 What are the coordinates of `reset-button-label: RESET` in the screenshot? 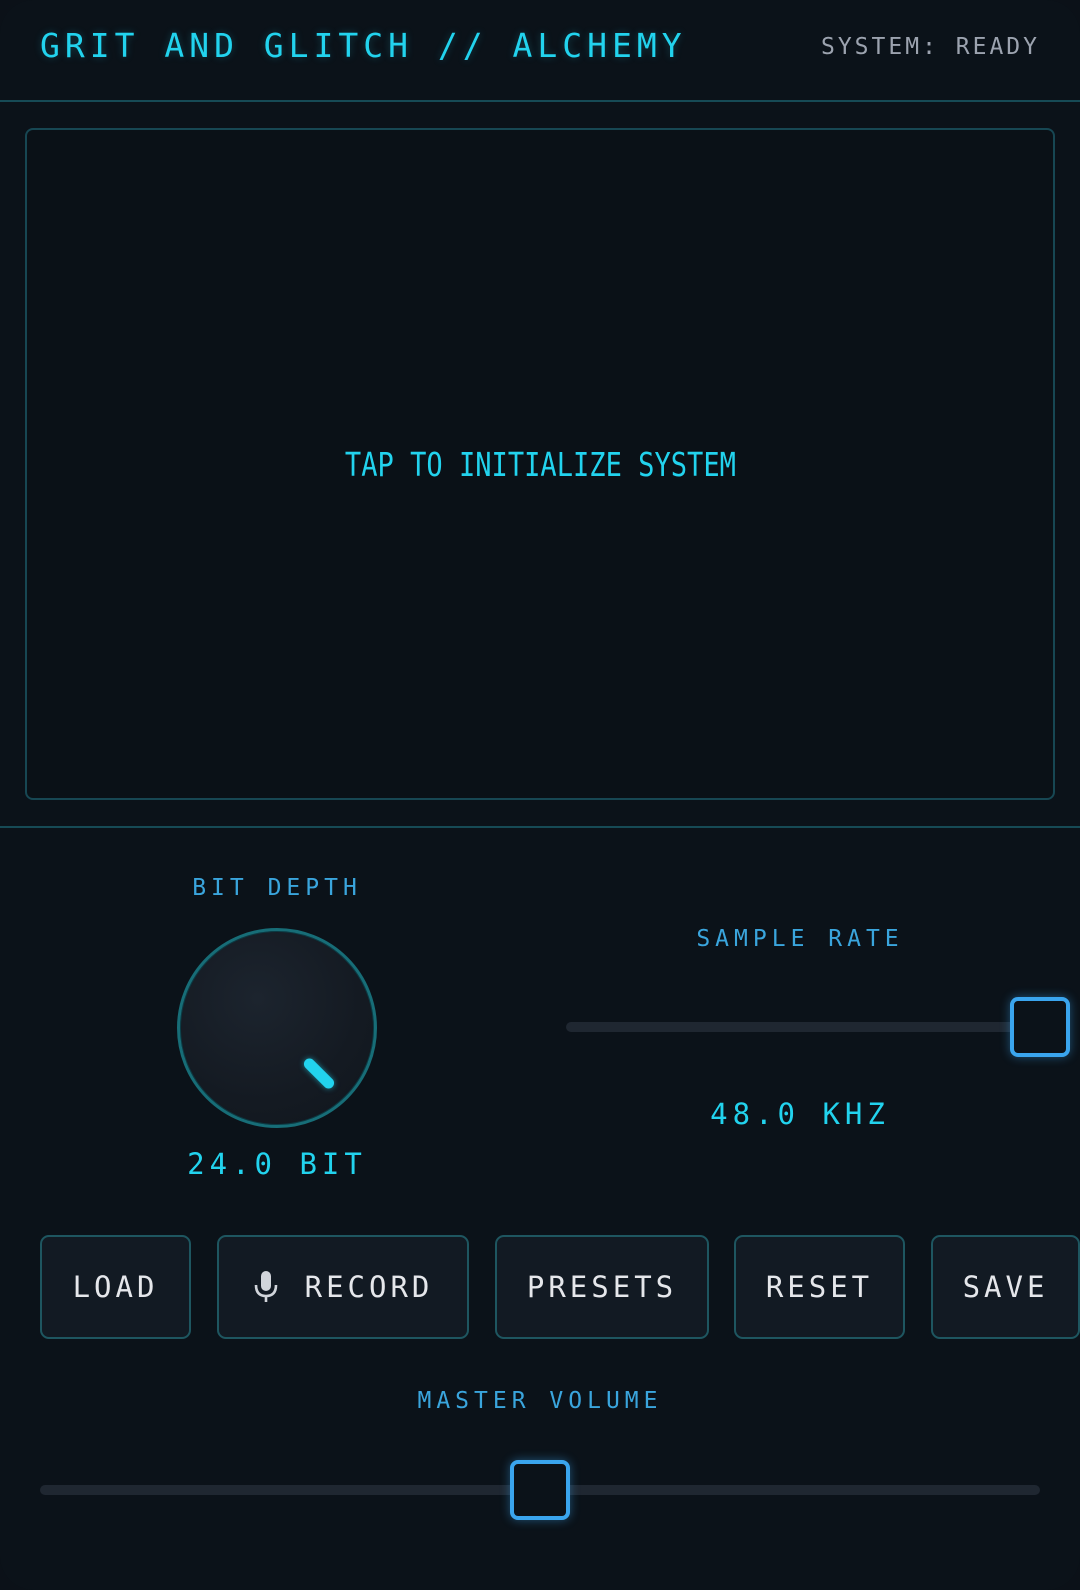 It's located at (819, 1287).